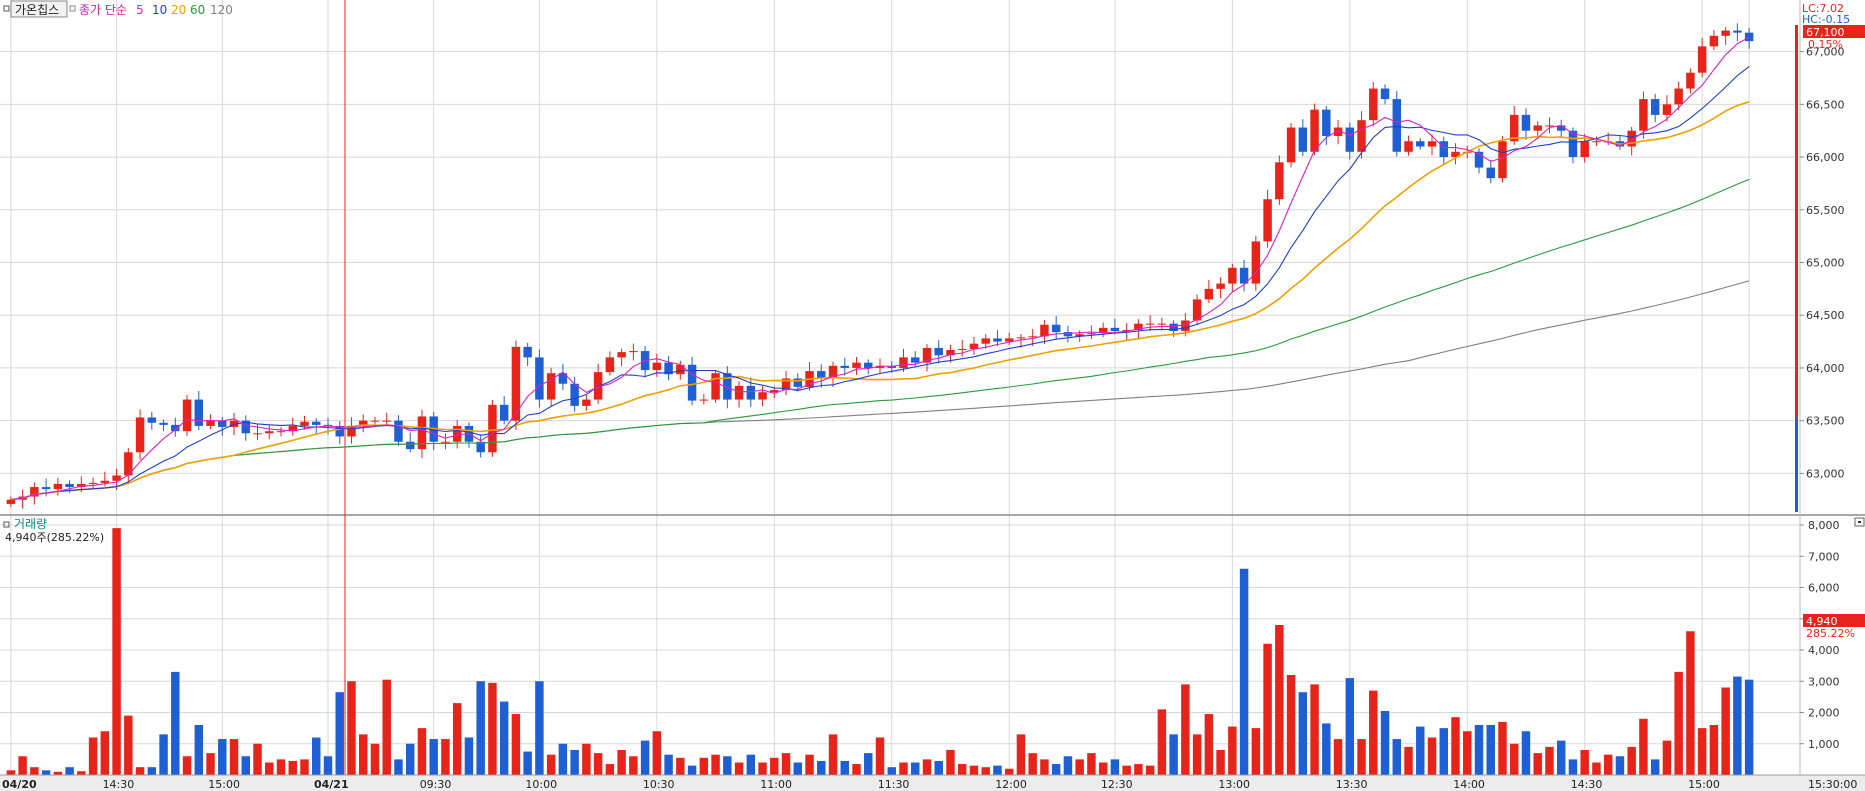  I want to click on change-pct-label: 0.15%, so click(1825, 44).